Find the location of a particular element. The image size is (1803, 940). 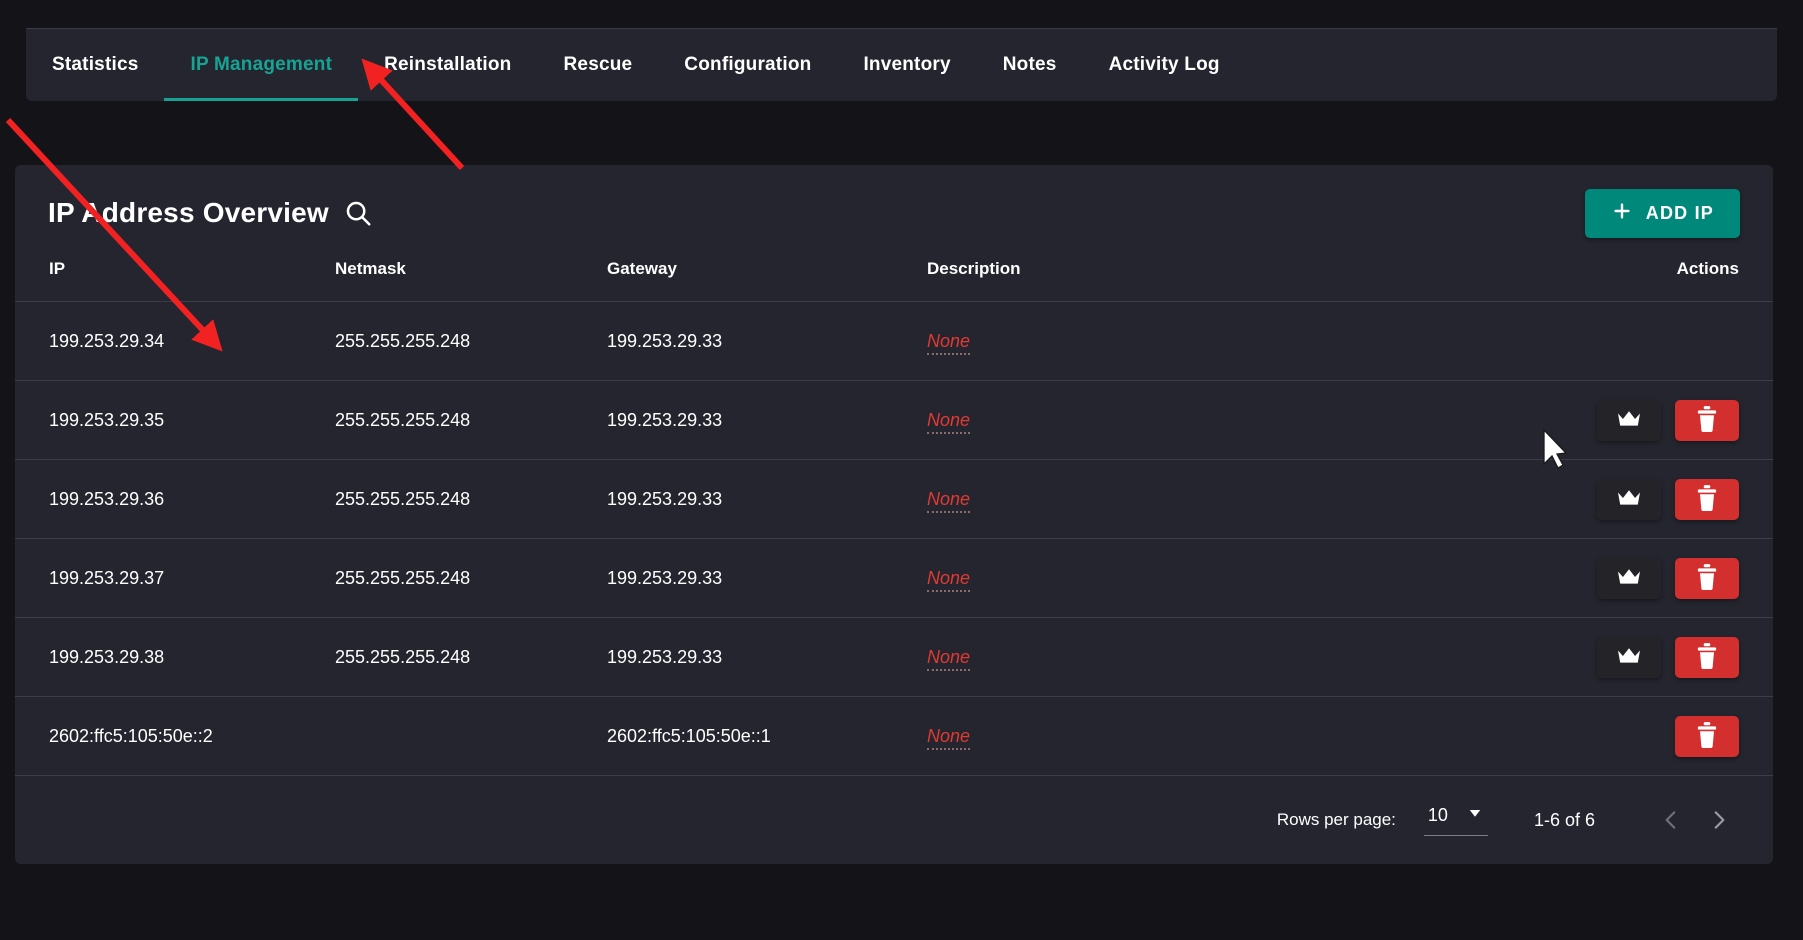

tab-reinstallation: Reinstallation is located at coordinates (447, 65).